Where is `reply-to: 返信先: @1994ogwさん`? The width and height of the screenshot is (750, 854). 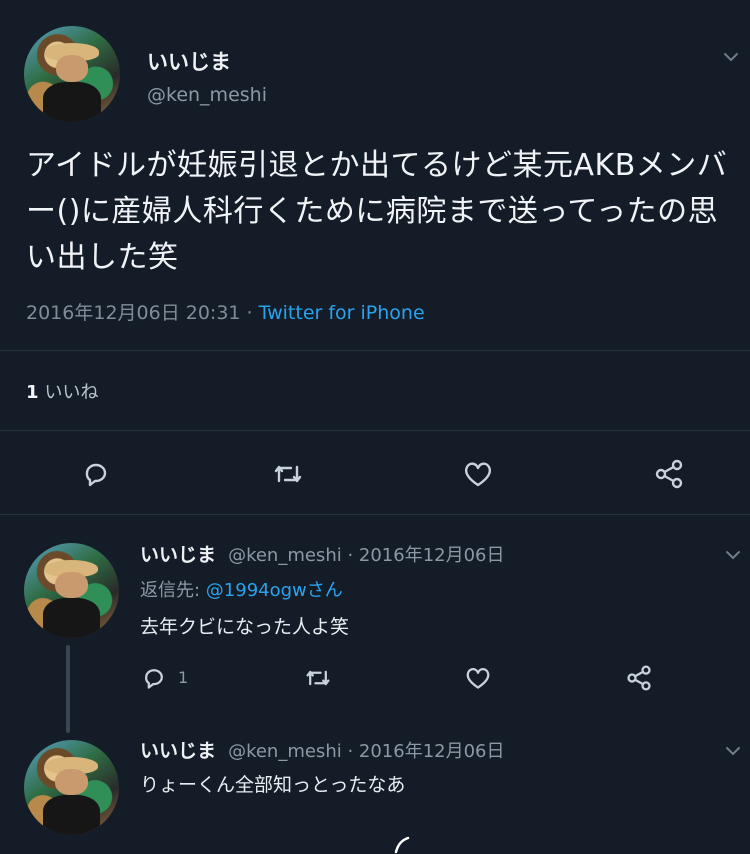 reply-to: 返信先: @1994ogwさん is located at coordinates (241, 589).